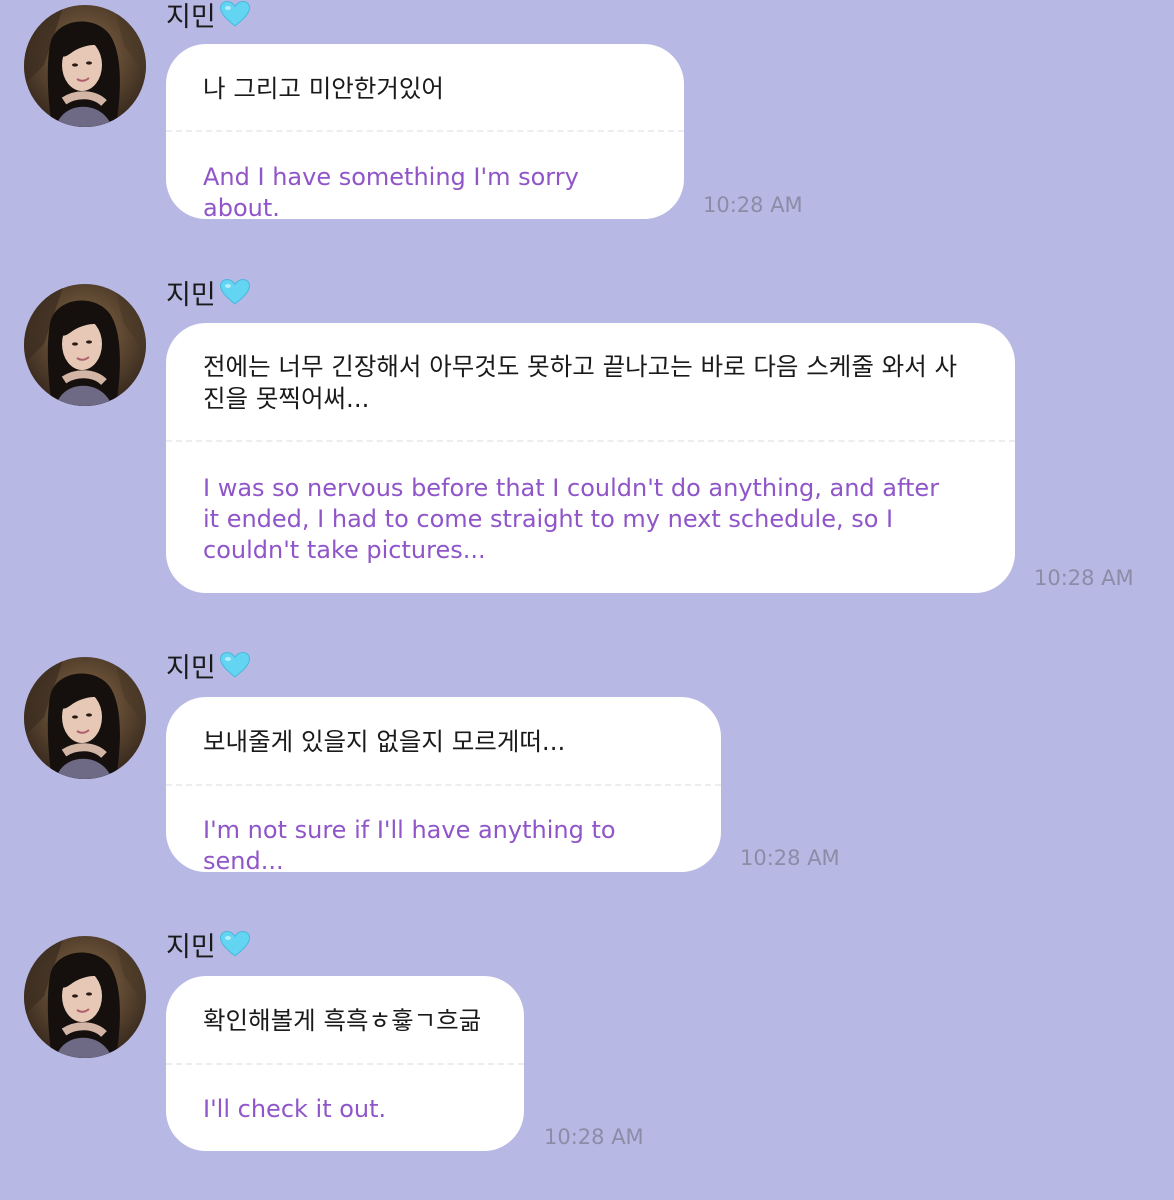 The width and height of the screenshot is (1174, 1200). What do you see at coordinates (295, 1109) in the screenshot?
I see `translated-text: I'll check it out.` at bounding box center [295, 1109].